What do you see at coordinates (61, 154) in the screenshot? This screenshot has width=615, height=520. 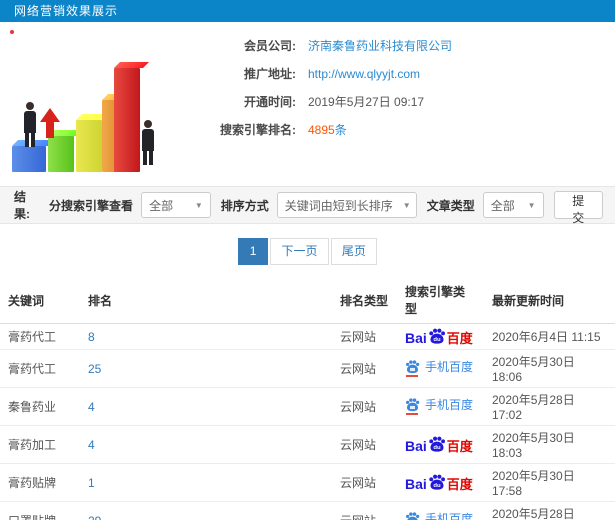 I see `bar-green` at bounding box center [61, 154].